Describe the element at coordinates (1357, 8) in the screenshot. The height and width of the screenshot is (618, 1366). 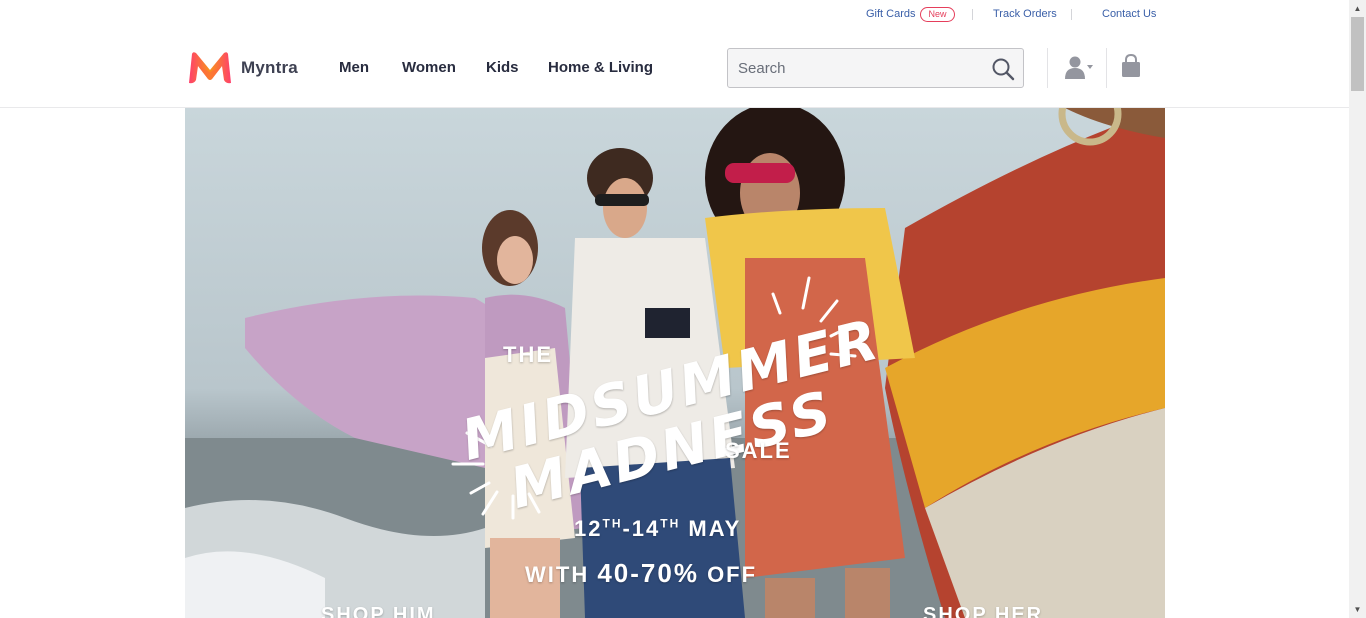
I see `scroll-up-arrow-icon: ▲` at that location.